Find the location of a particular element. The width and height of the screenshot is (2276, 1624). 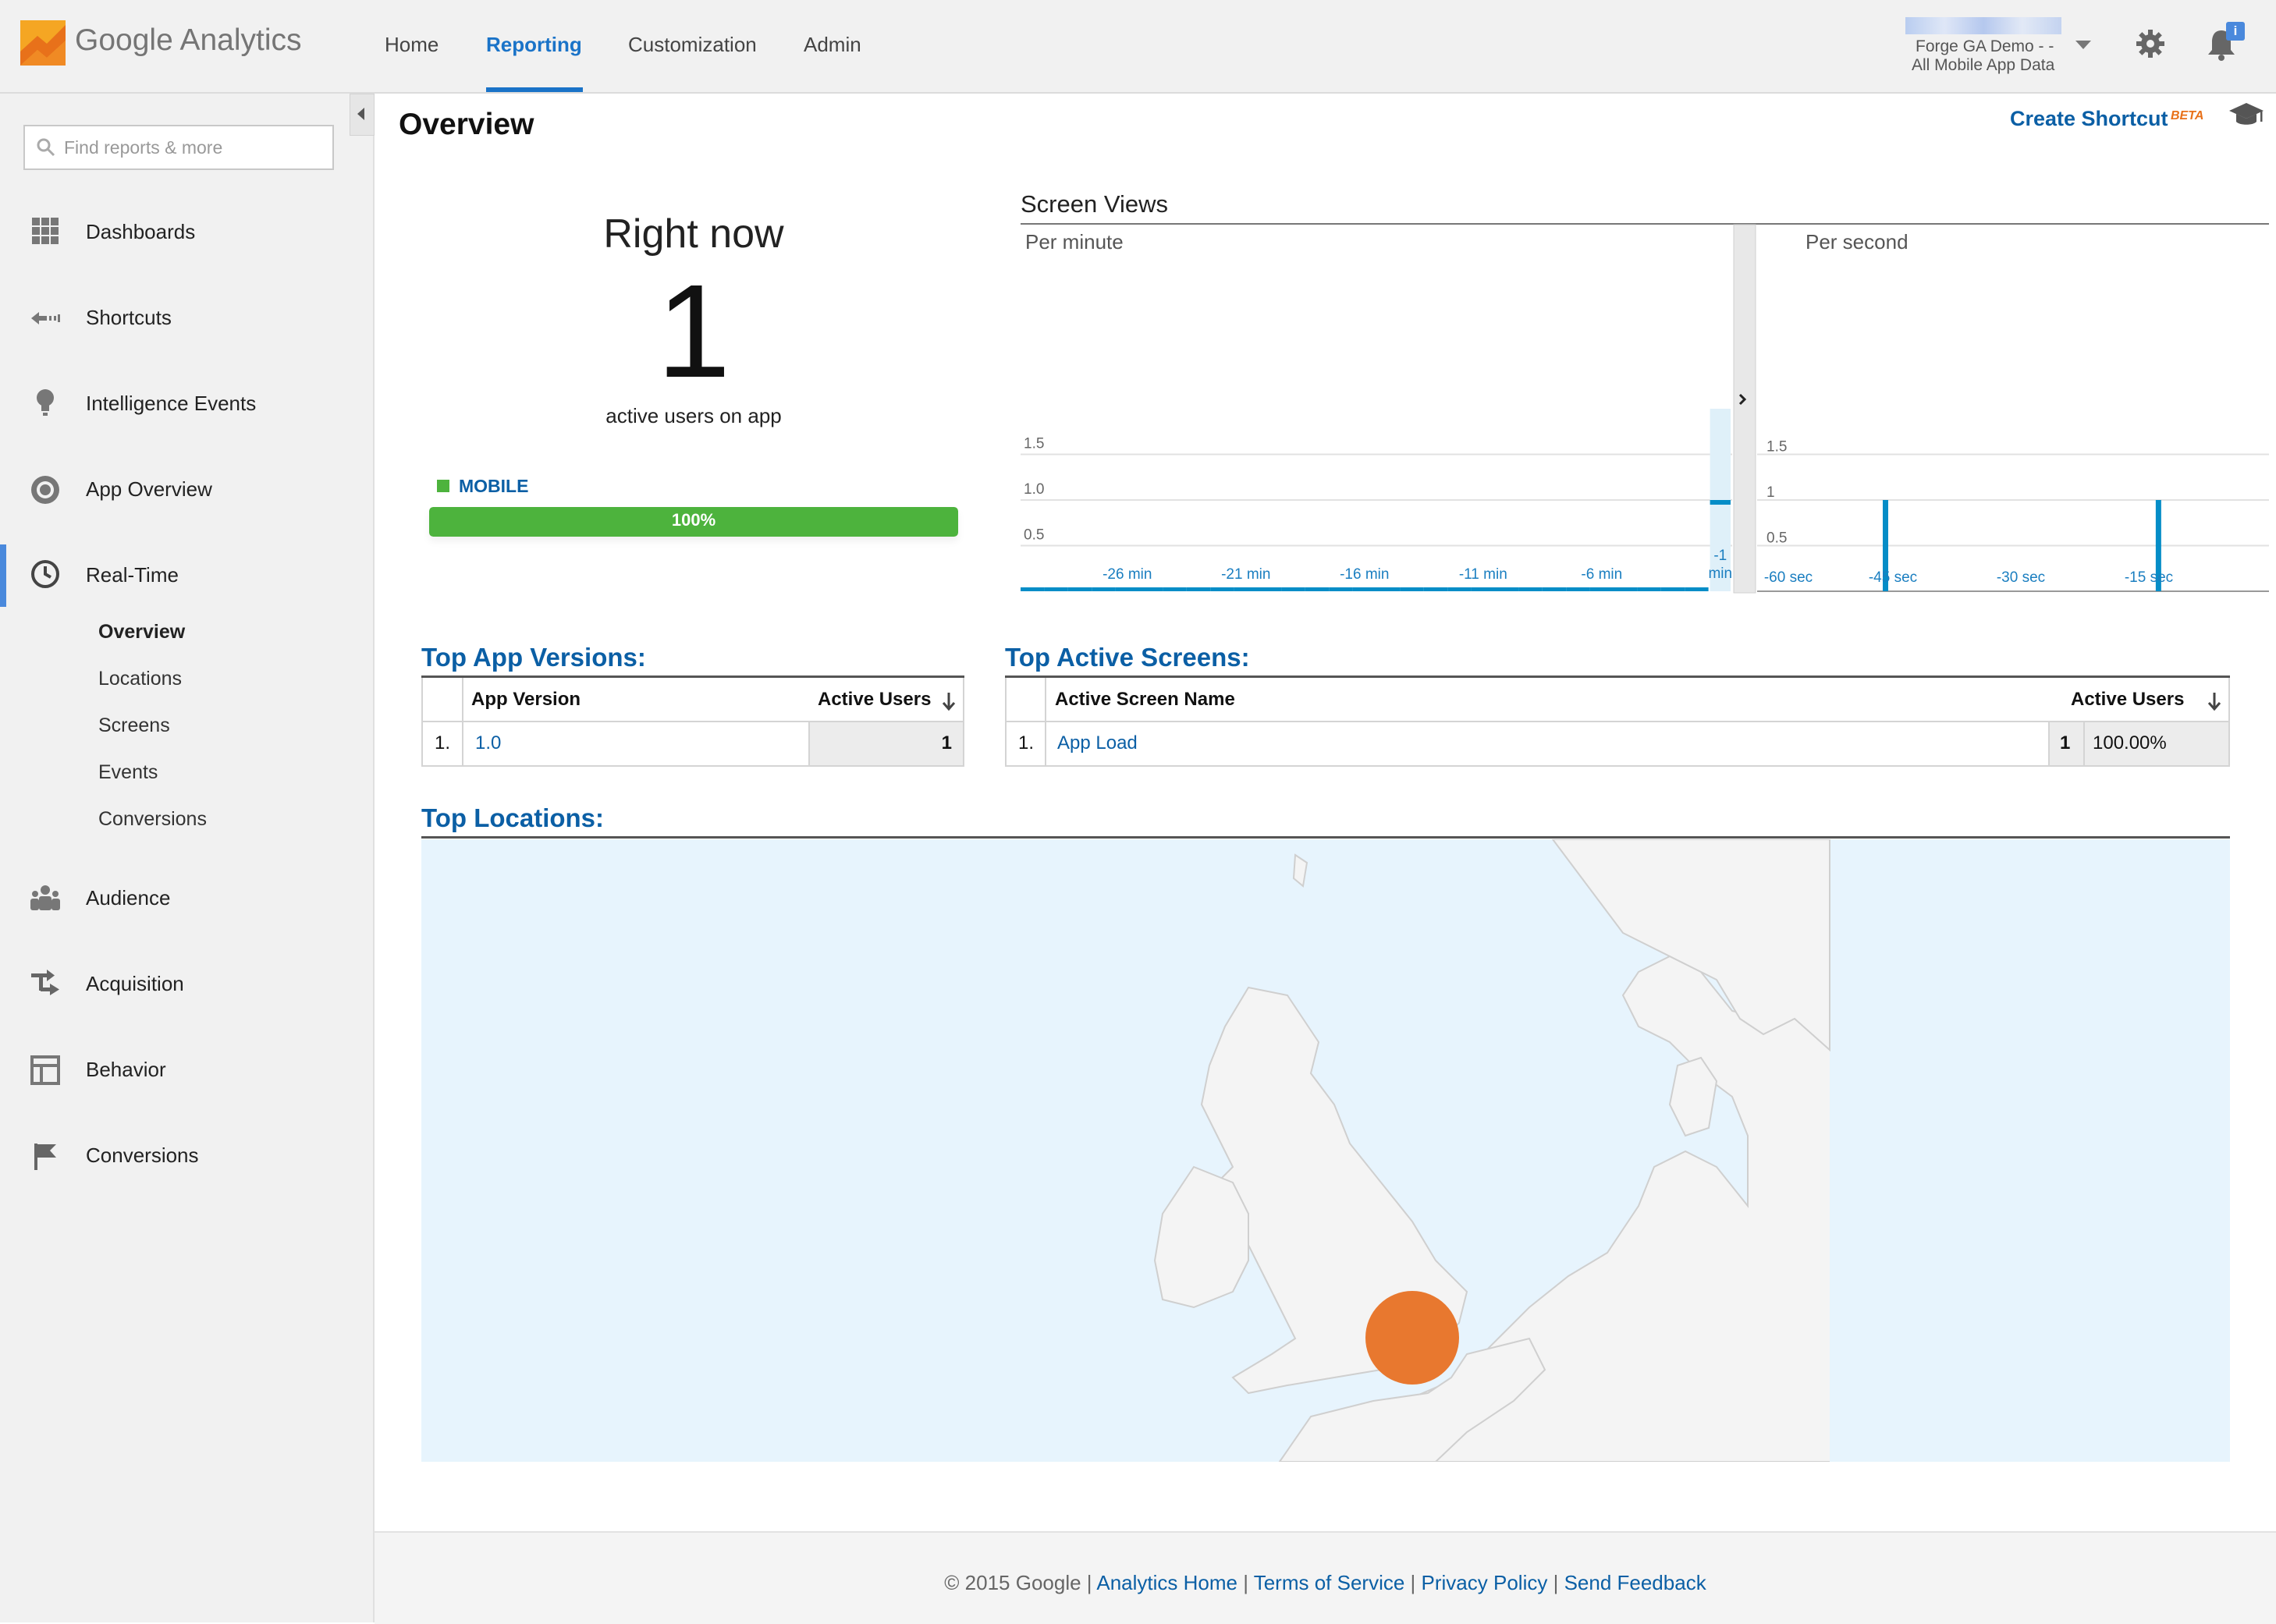

account-name: Forge GA Demo - - is located at coordinates (1985, 46).